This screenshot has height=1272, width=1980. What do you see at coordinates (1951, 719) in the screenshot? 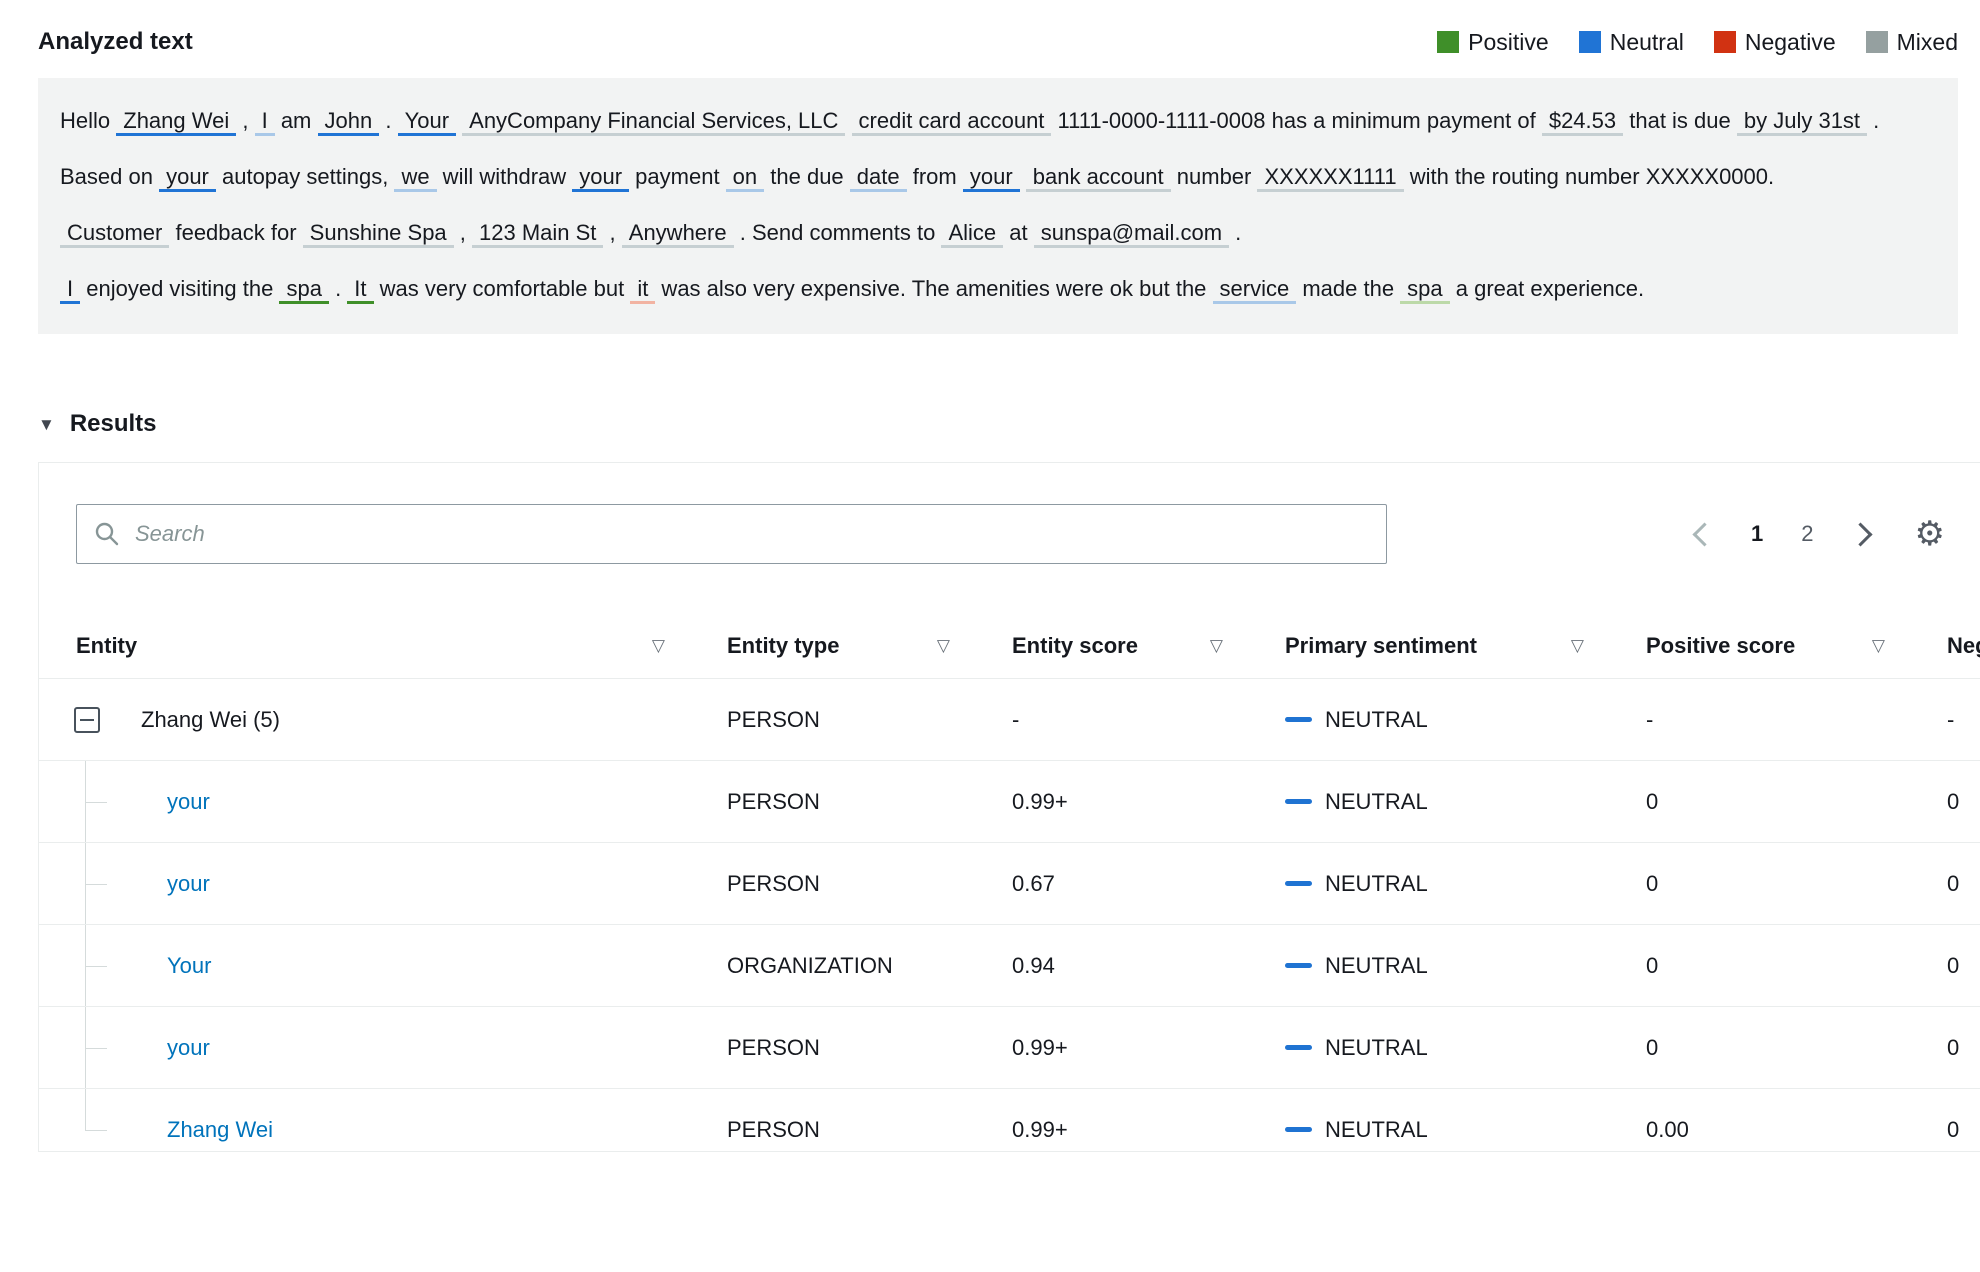
I see `negative-score-cell: -` at bounding box center [1951, 719].